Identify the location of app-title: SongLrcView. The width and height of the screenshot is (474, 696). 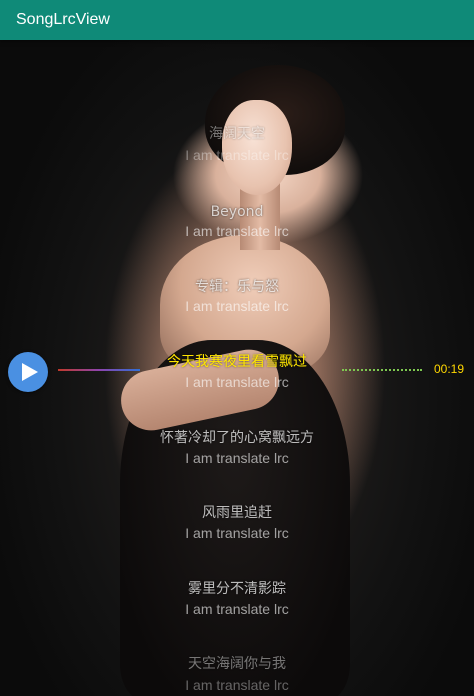
(63, 19).